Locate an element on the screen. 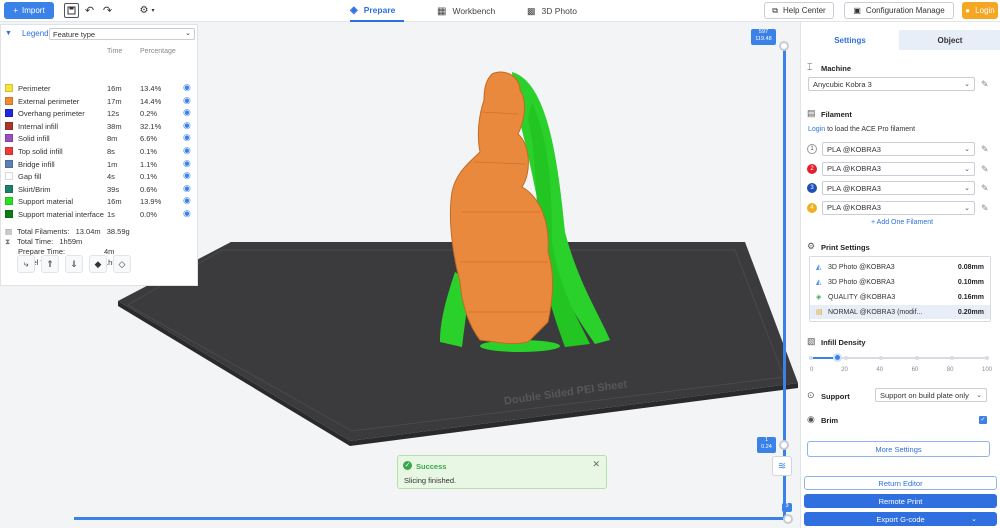  cube-outline-icon: ◇ is located at coordinates (122, 264).